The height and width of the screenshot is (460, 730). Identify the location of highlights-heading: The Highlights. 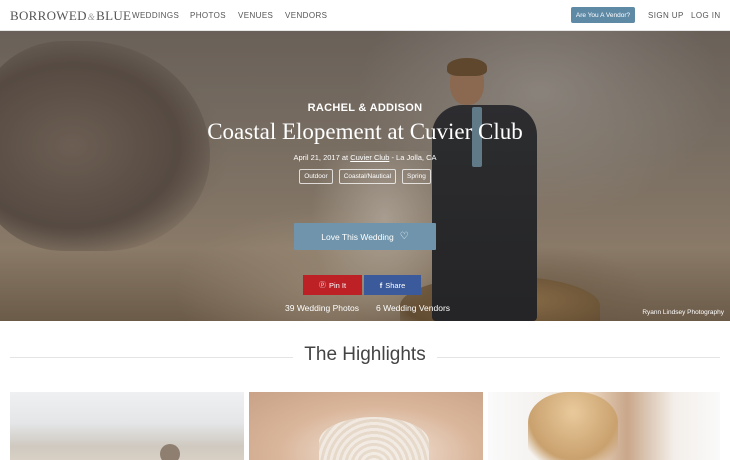
(365, 354).